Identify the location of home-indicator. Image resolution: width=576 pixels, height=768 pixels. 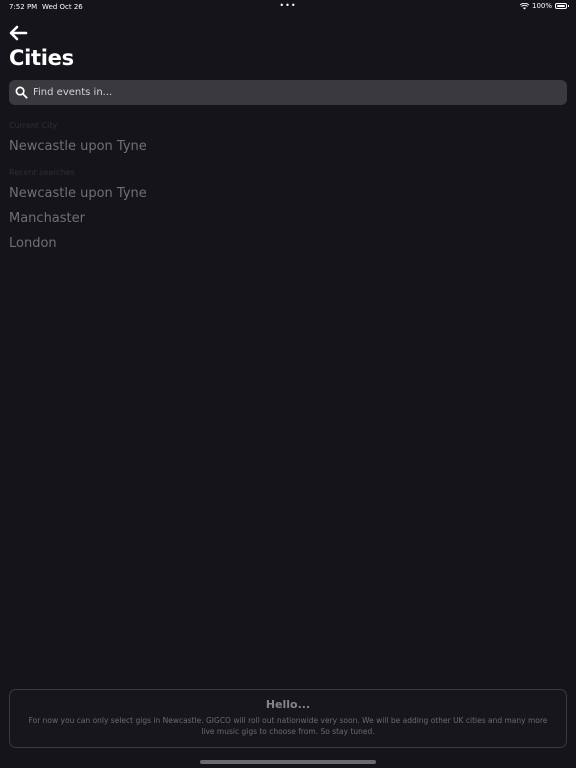
(288, 762).